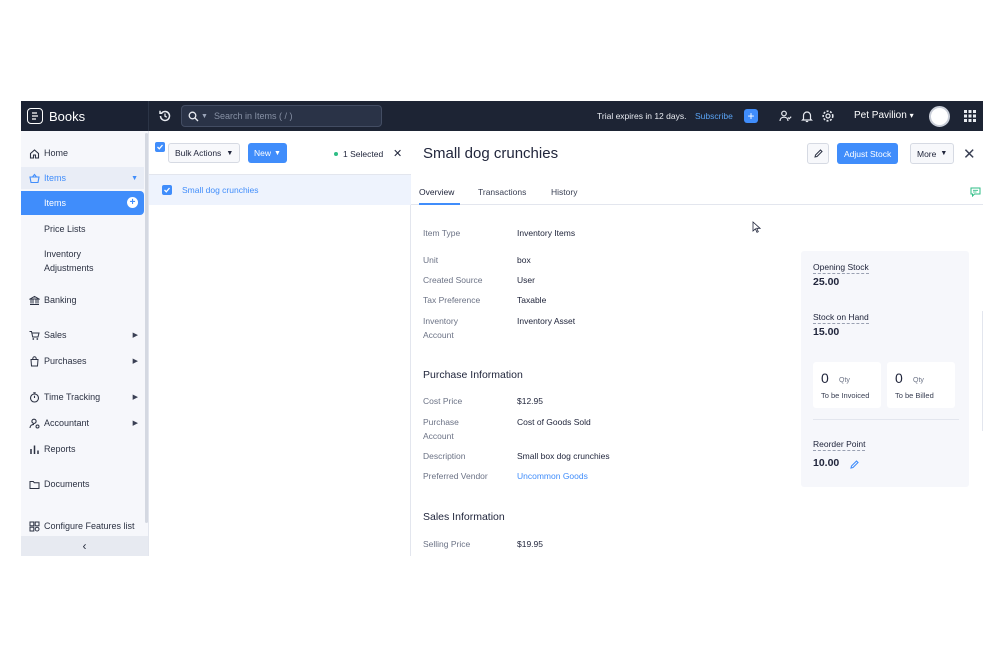 The width and height of the screenshot is (1000, 658). Describe the element at coordinates (826, 282) in the screenshot. I see `opening-stock-value: 25.00` at that location.